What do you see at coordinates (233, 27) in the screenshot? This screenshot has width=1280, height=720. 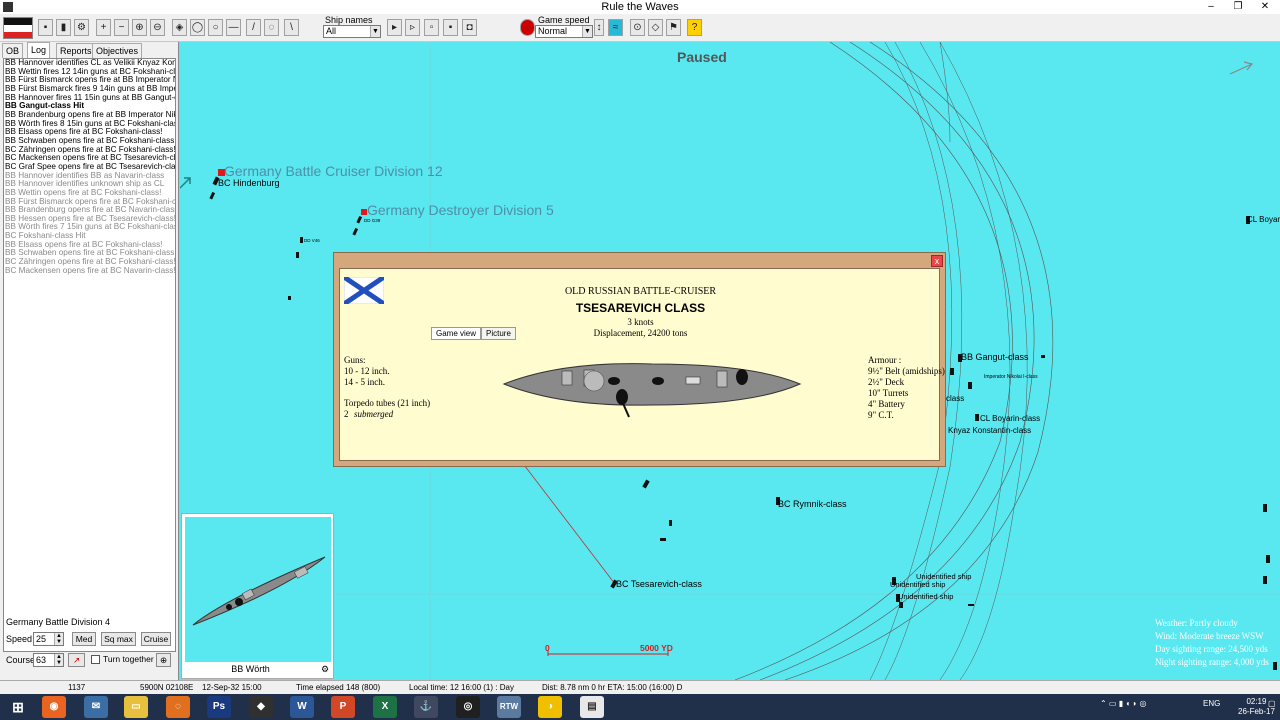 I see `line-icon: —` at bounding box center [233, 27].